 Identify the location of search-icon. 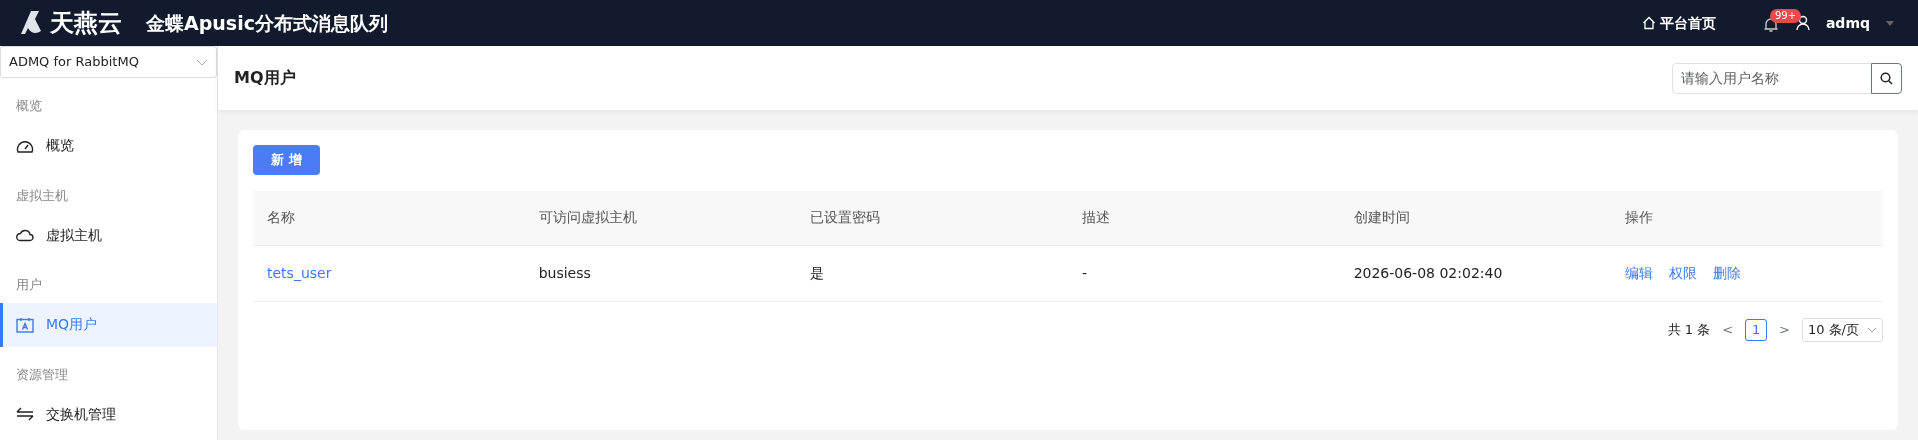
(1886, 78).